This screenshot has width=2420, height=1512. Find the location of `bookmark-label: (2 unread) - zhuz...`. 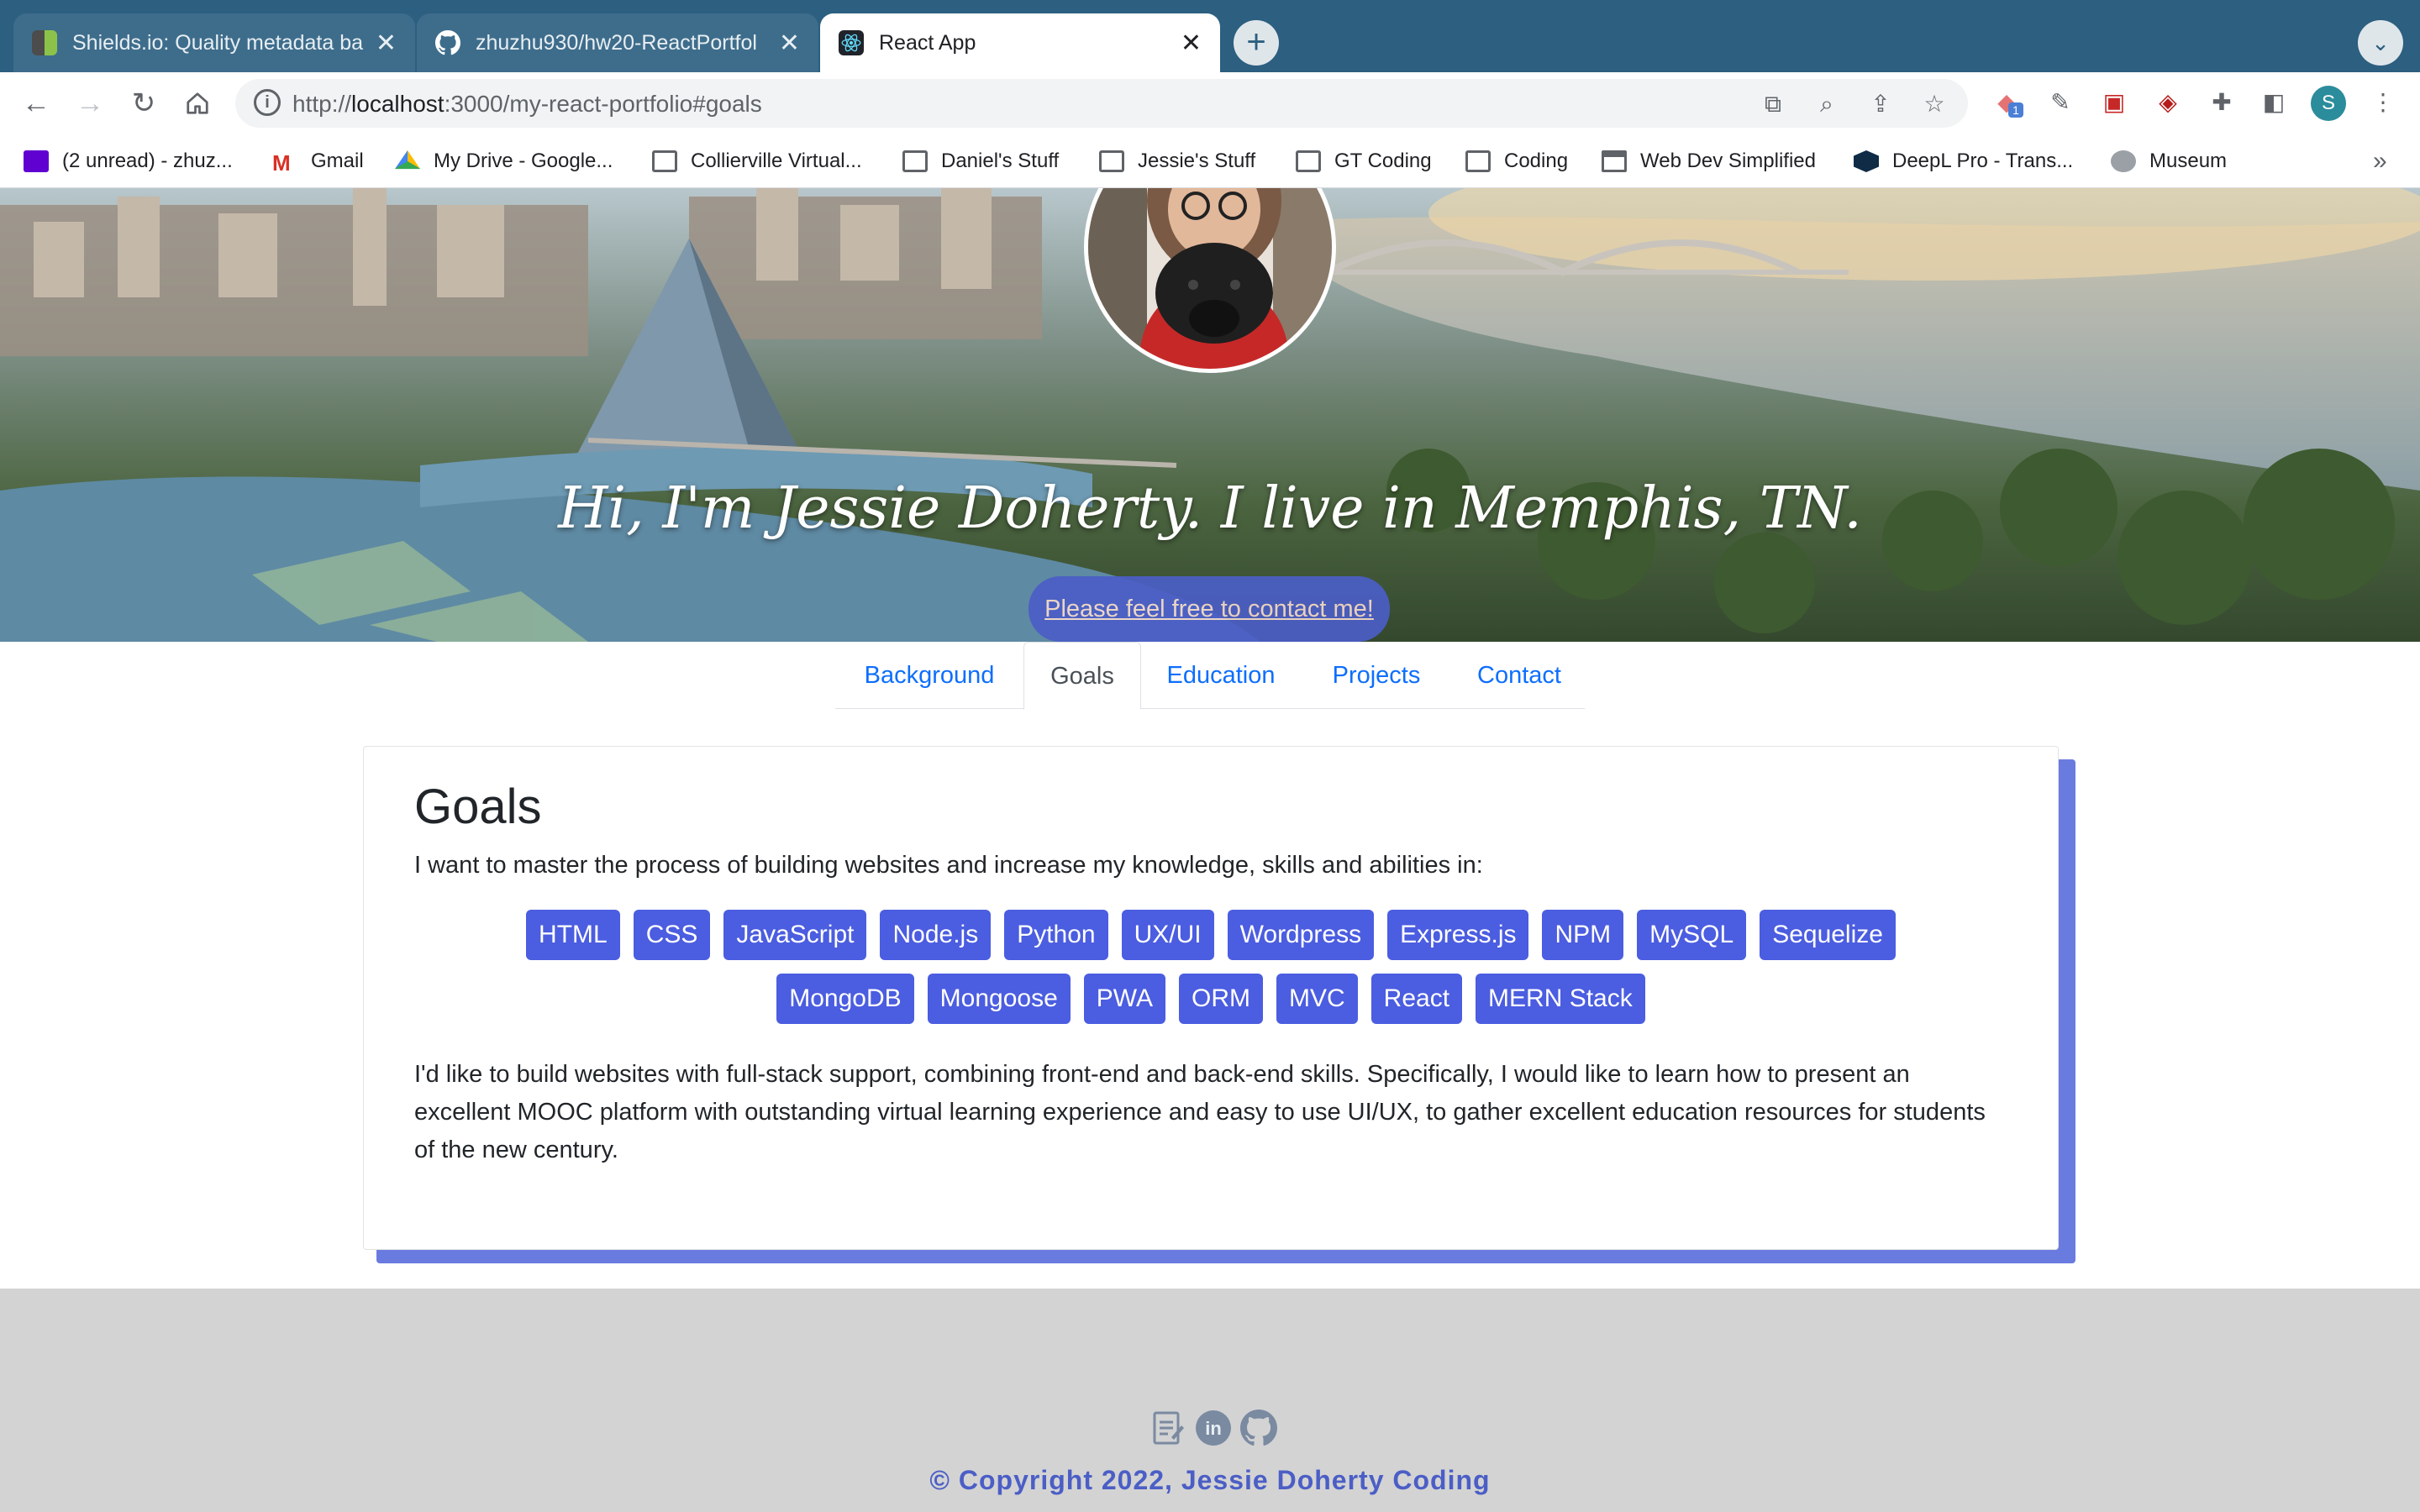

bookmark-label: (2 unread) - zhuz... is located at coordinates (147, 161).